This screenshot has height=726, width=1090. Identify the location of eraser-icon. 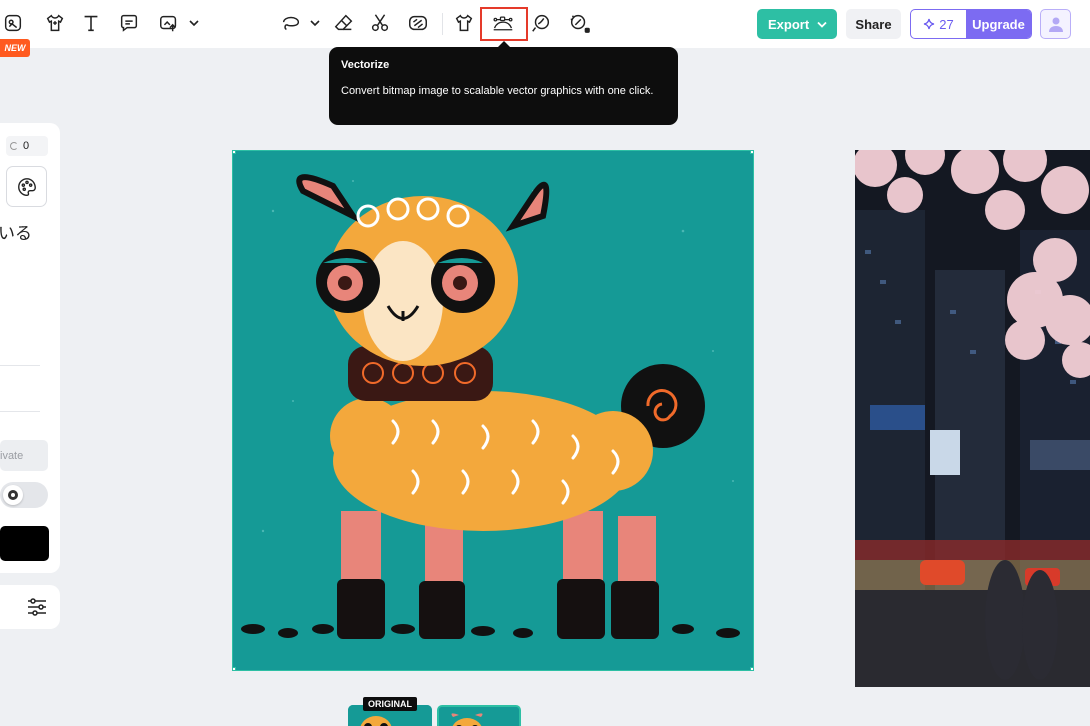
(344, 23).